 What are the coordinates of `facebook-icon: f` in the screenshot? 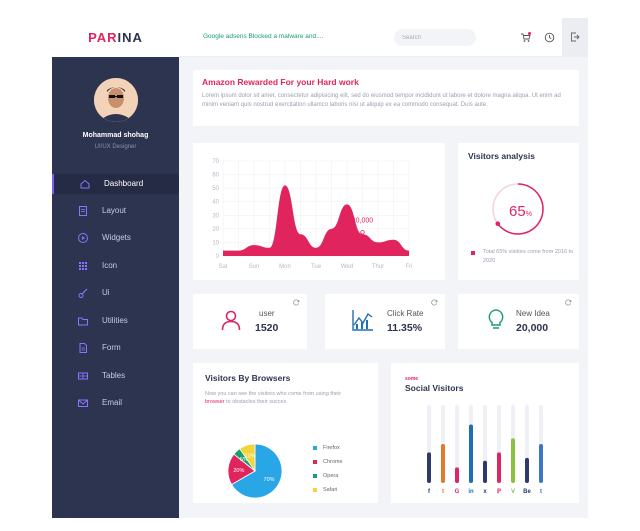 It's located at (429, 492).